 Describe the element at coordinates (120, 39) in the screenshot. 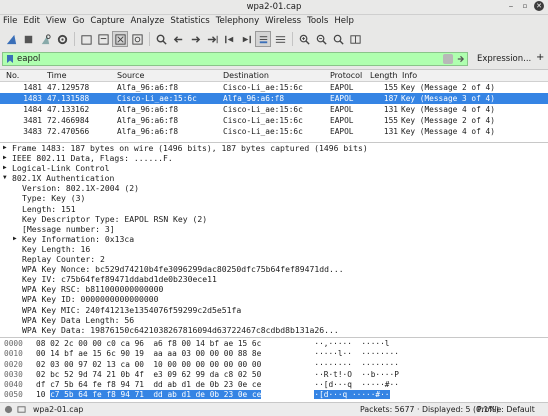

I see `close-file-icon` at that location.